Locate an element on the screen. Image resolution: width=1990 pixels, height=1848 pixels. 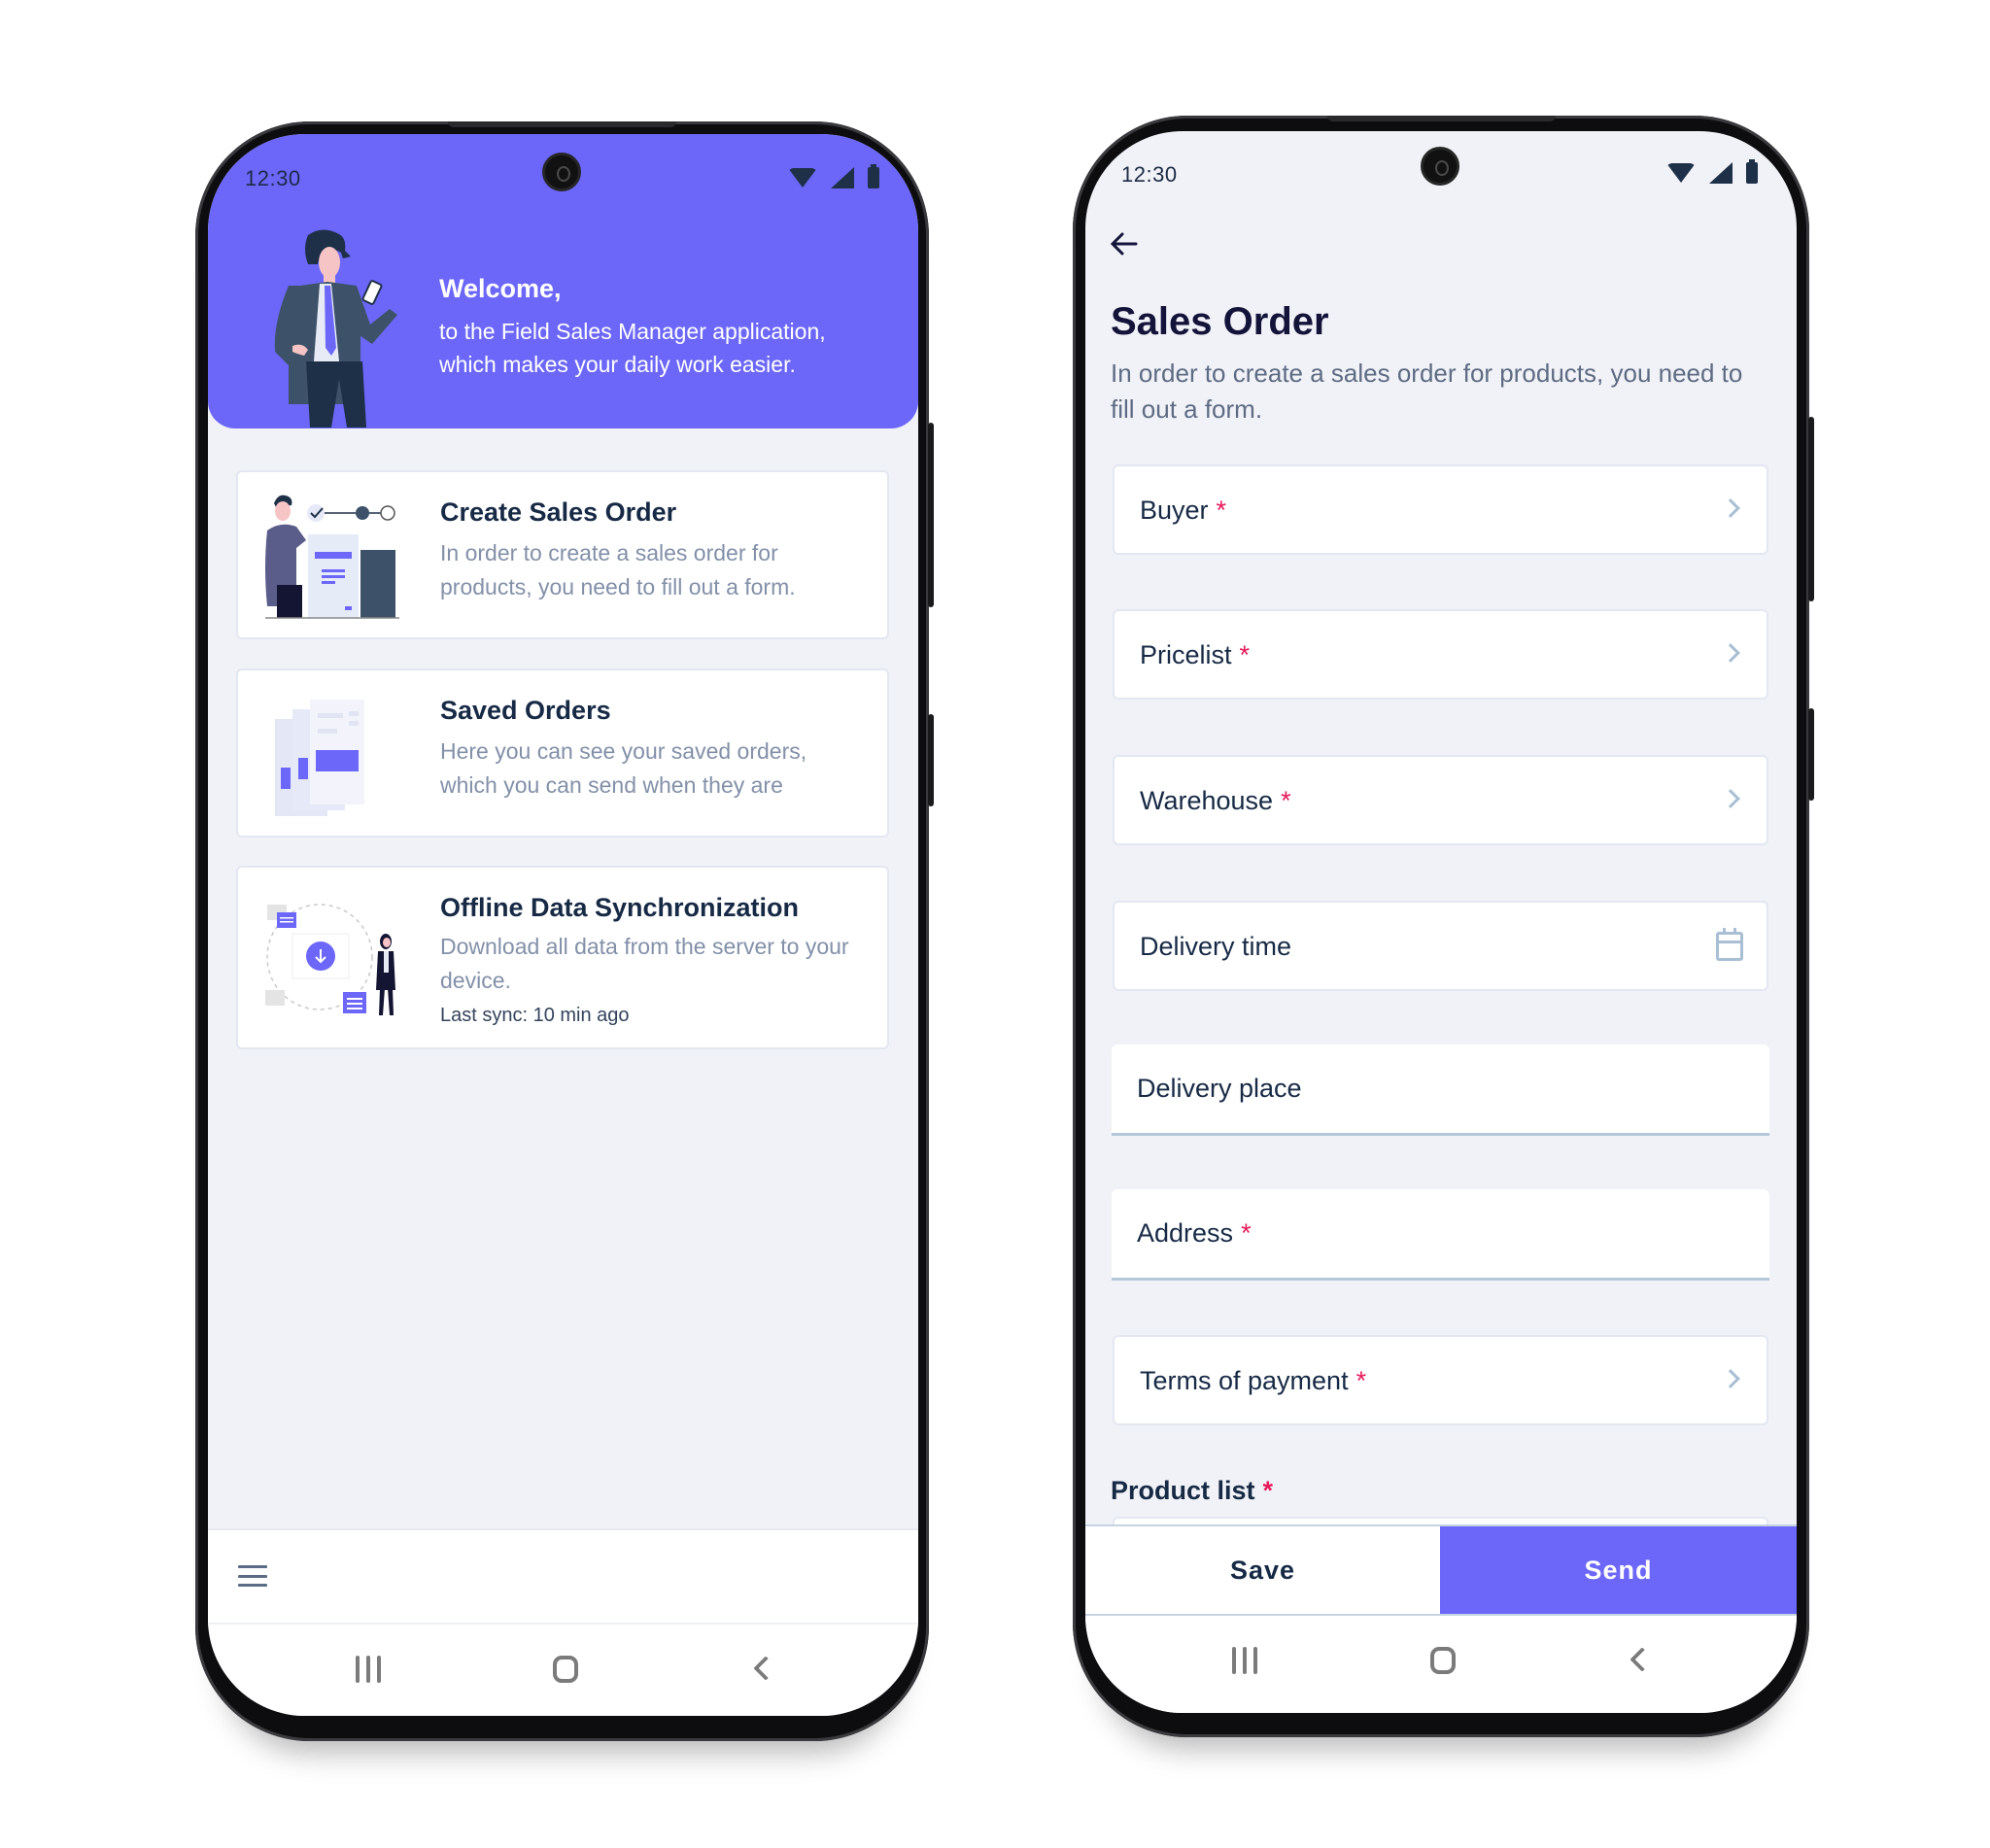
field-label: Warehouse * is located at coordinates (1216, 800).